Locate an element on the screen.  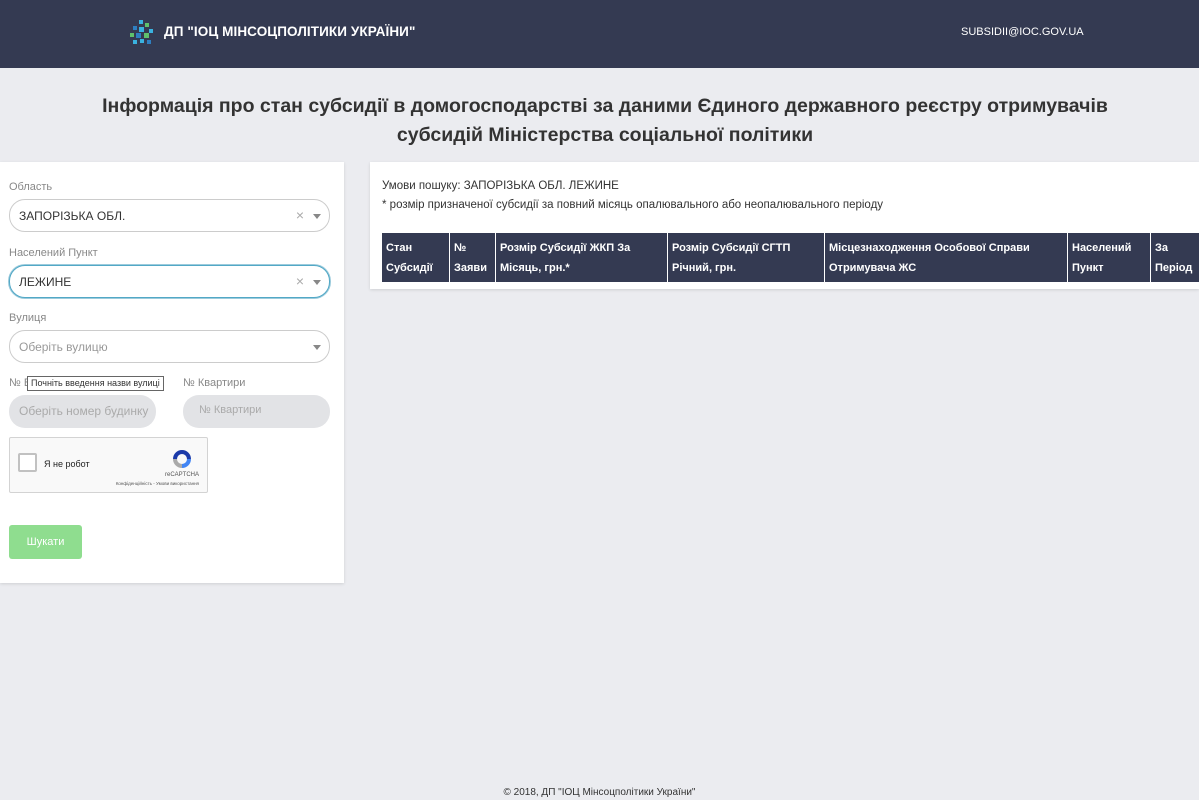
street-tooltip: Почніть введення назви вулиці is located at coordinates (95, 383).